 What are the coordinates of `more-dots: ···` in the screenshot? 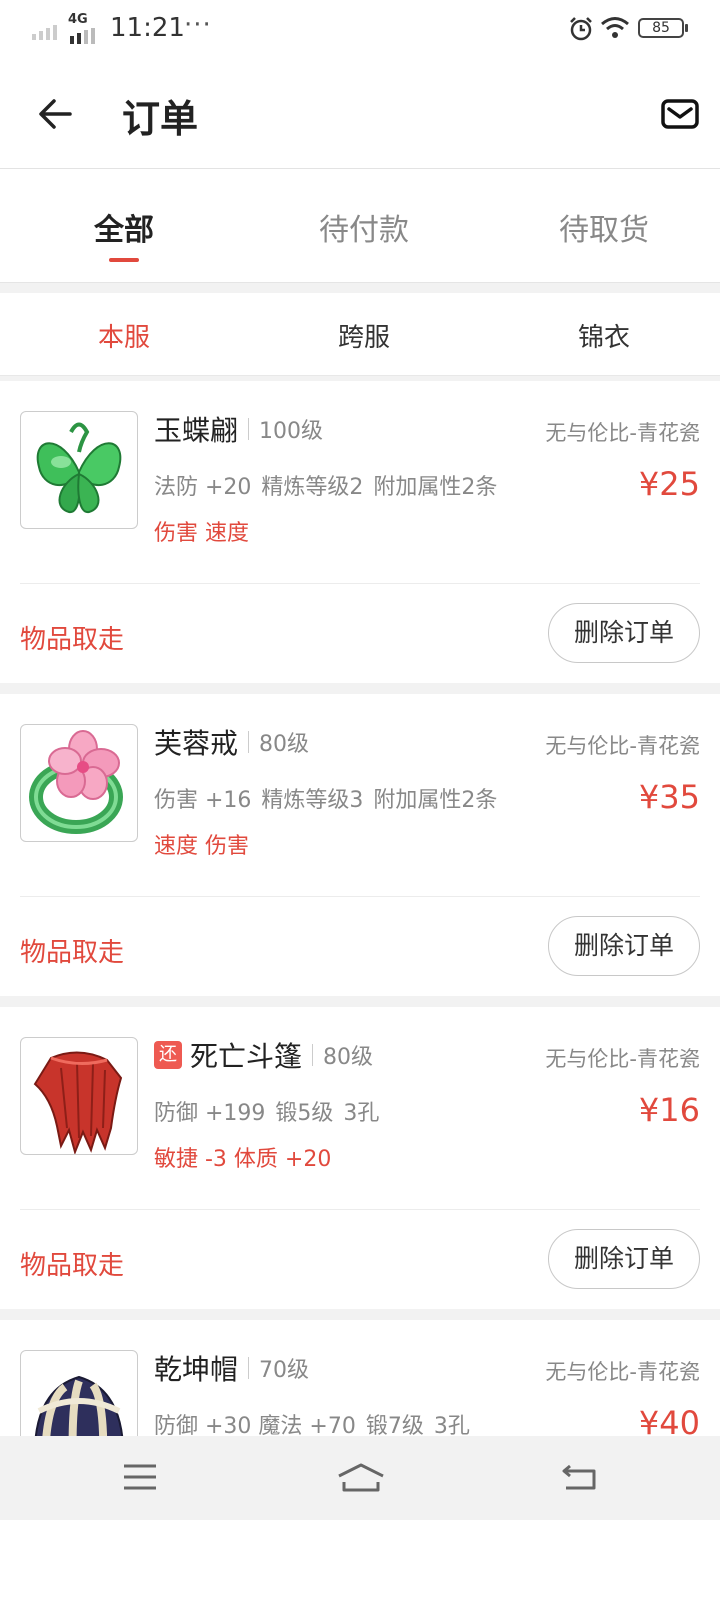 It's located at (198, 25).